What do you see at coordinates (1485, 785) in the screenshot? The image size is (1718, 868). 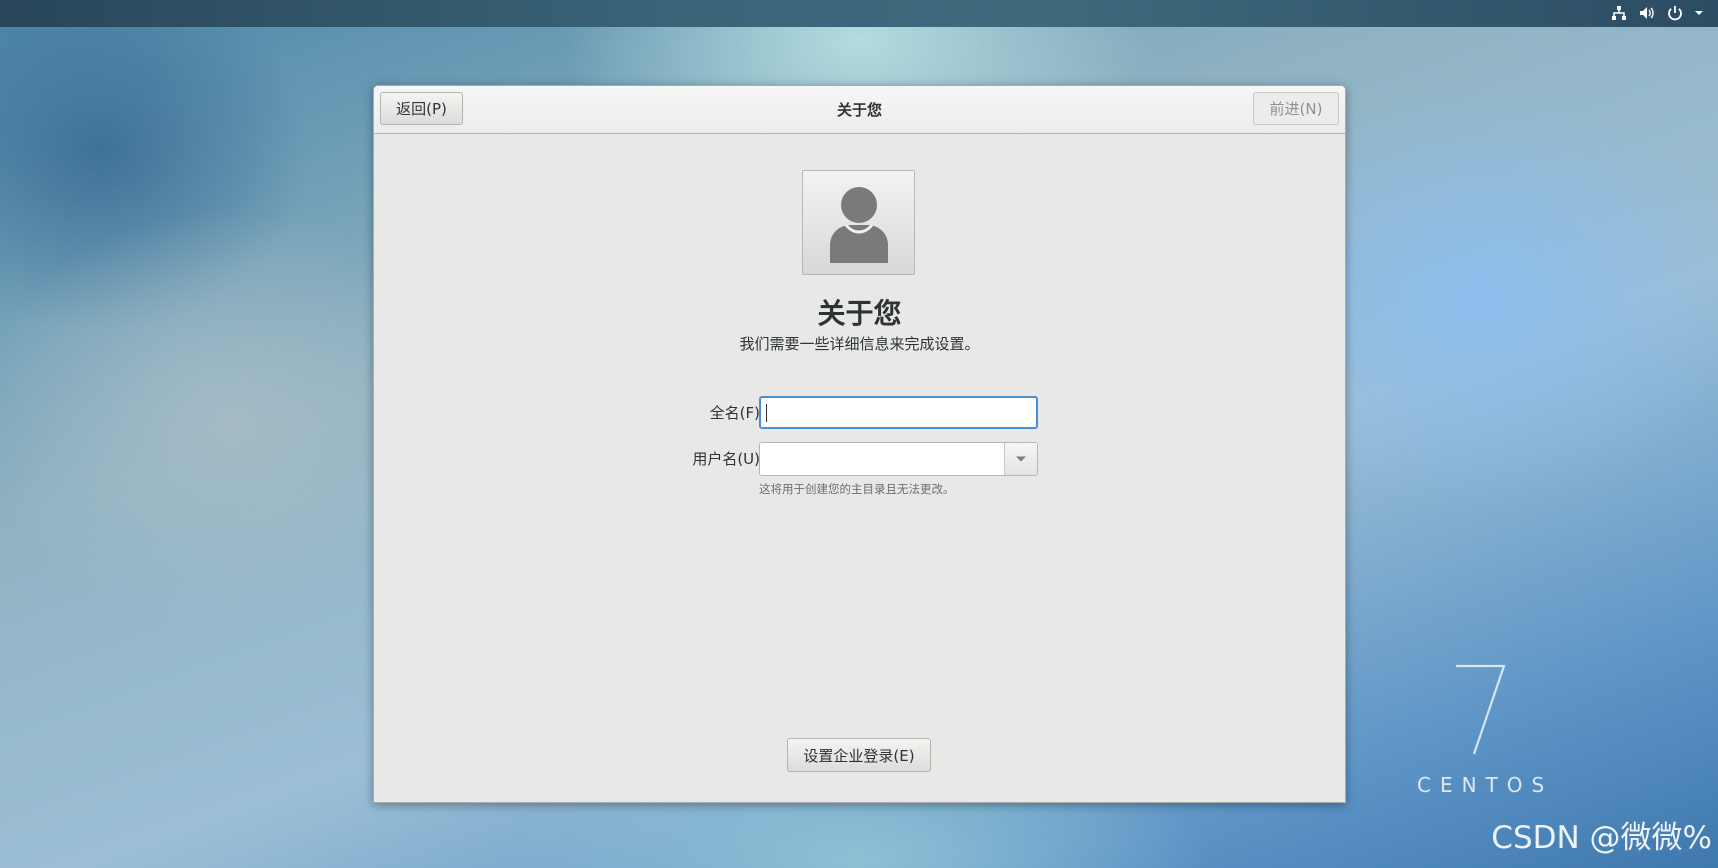 I see `centos-wordmark: CENTOS` at bounding box center [1485, 785].